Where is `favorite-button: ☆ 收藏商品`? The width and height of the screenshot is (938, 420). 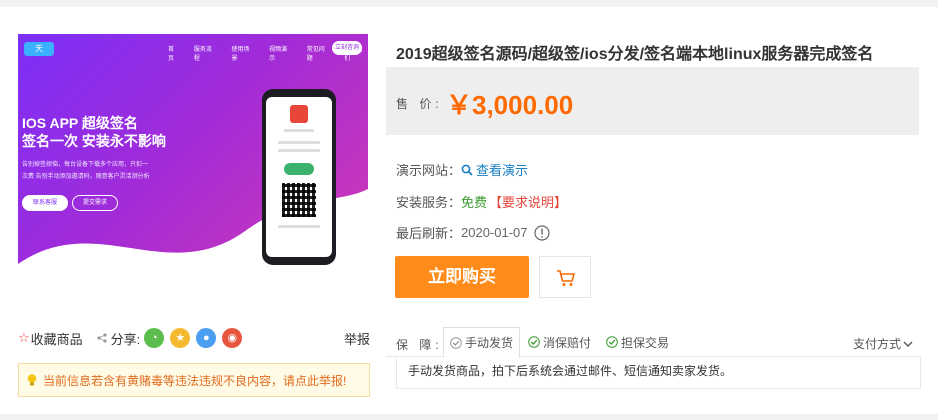
favorite-button: ☆ 收藏商品 is located at coordinates (50, 338).